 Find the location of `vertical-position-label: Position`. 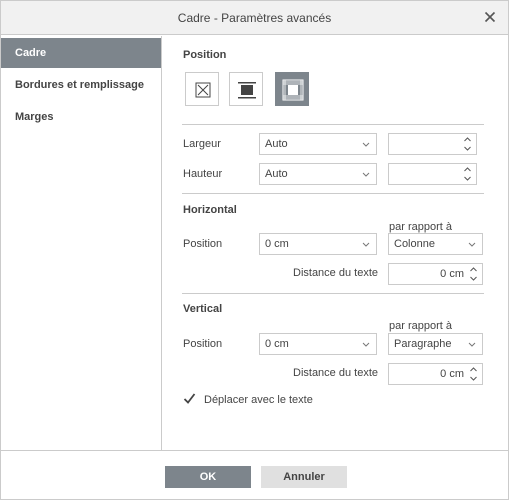

vertical-position-label: Position is located at coordinates (203, 344).